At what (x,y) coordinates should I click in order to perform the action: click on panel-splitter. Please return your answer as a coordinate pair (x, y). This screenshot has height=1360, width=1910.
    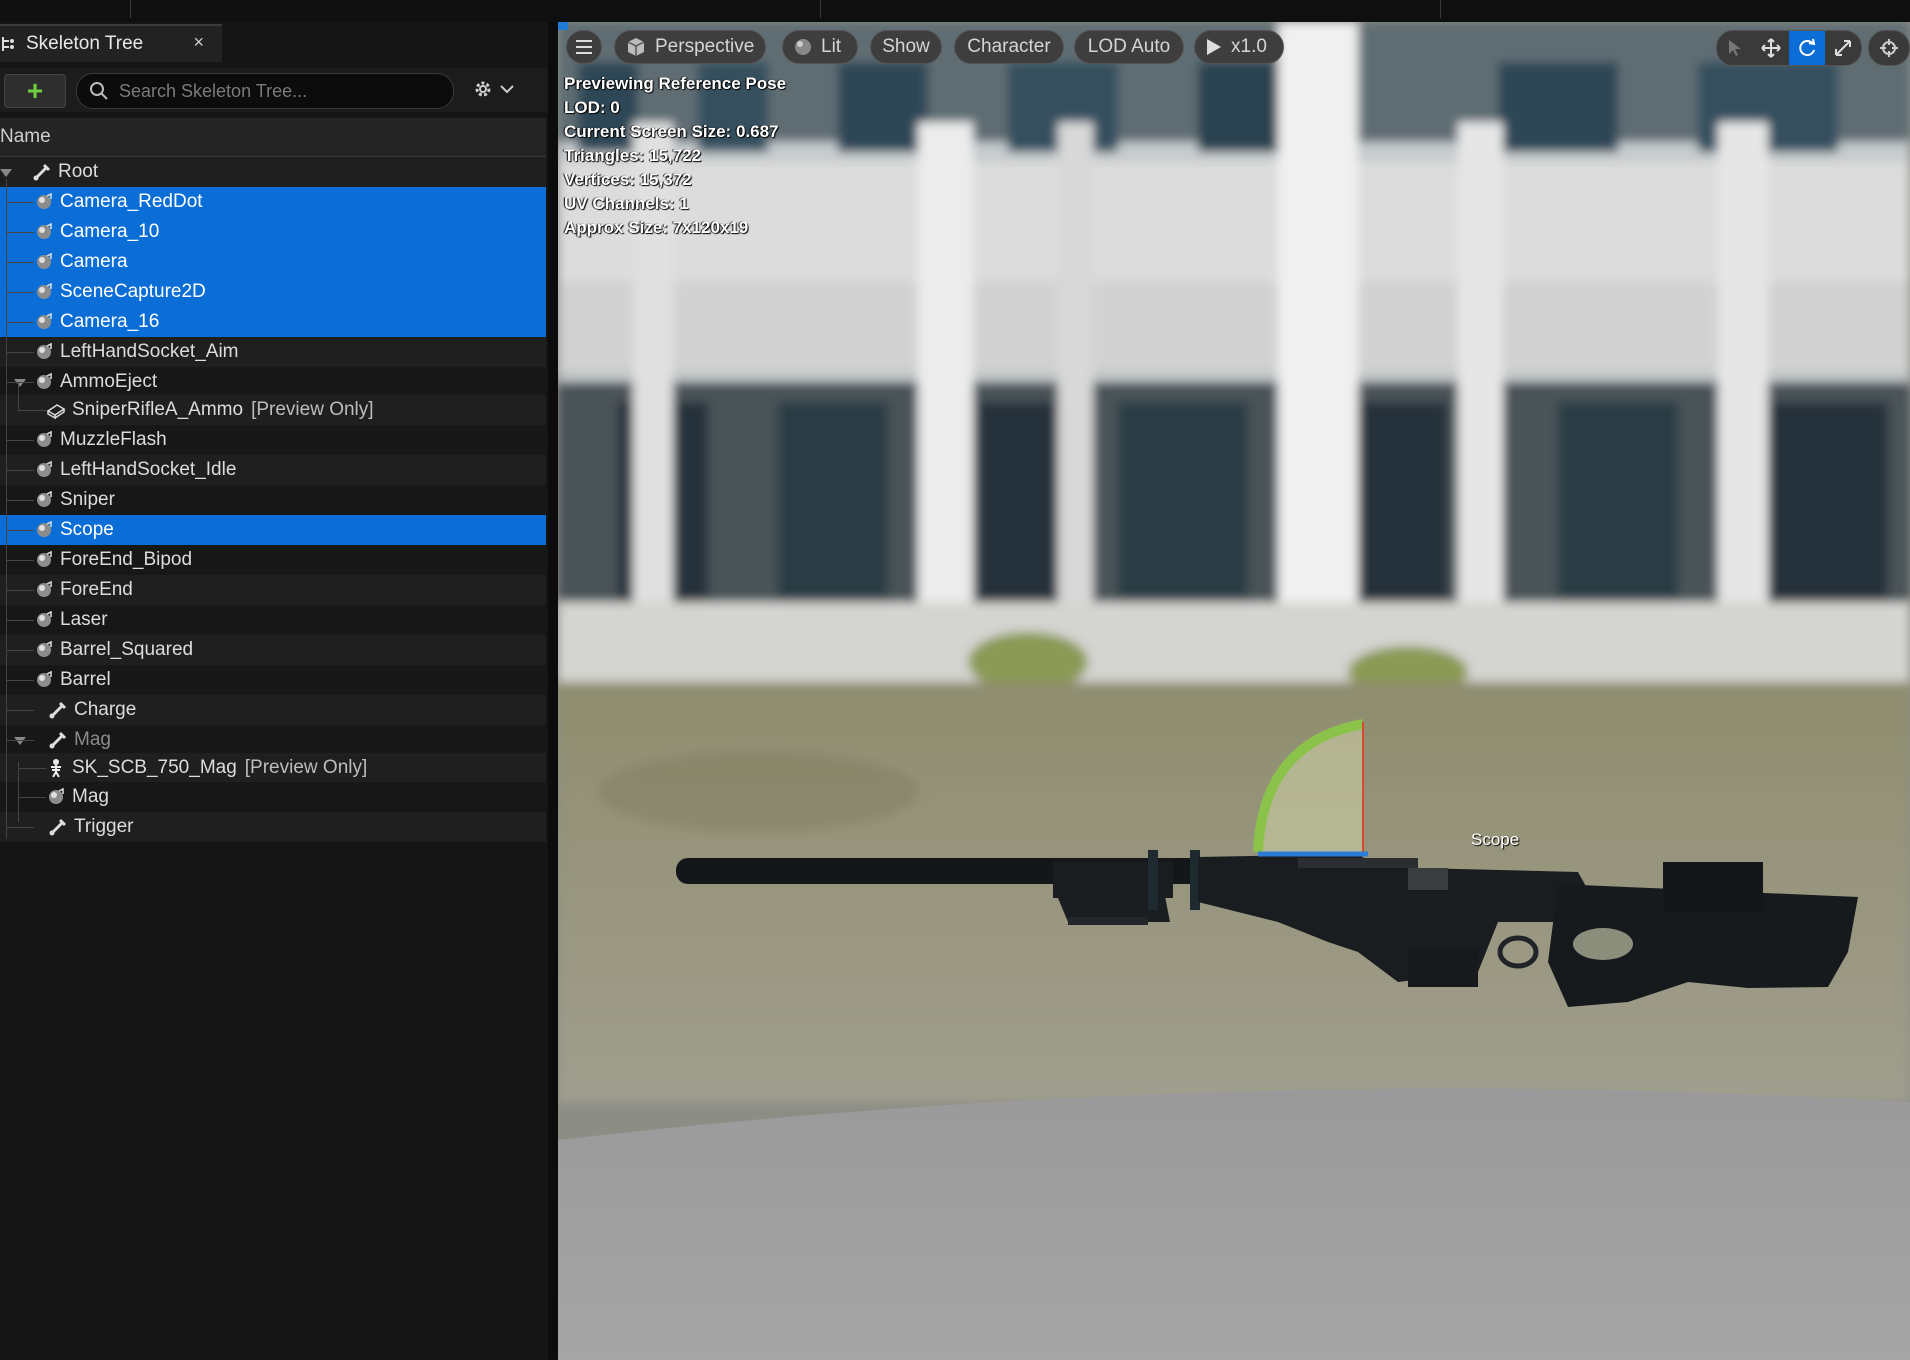
    Looking at the image, I should click on (553, 691).